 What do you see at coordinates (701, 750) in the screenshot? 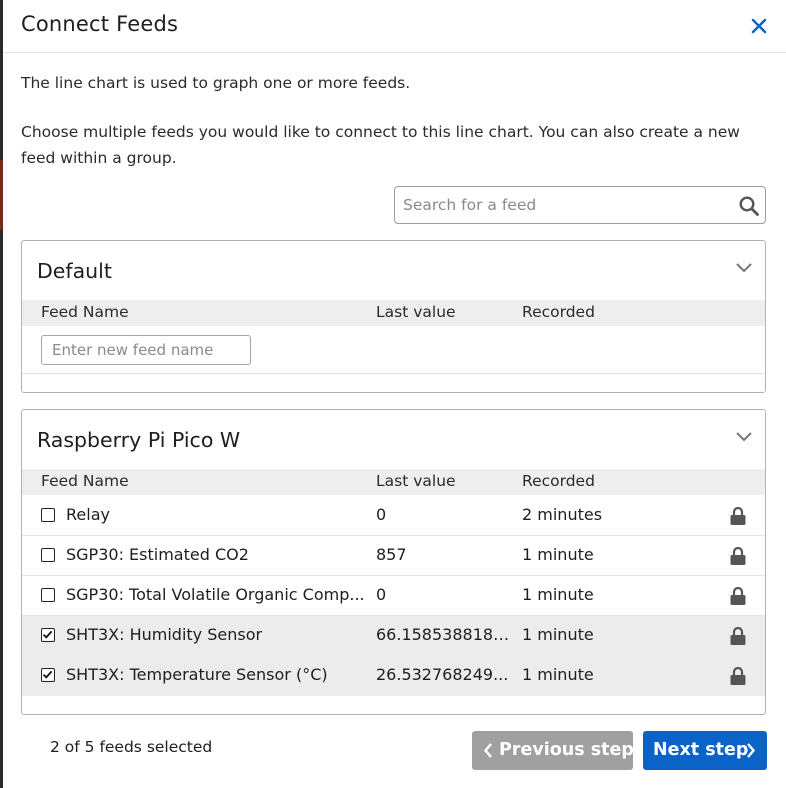
I see `next-step-label: Next step` at bounding box center [701, 750].